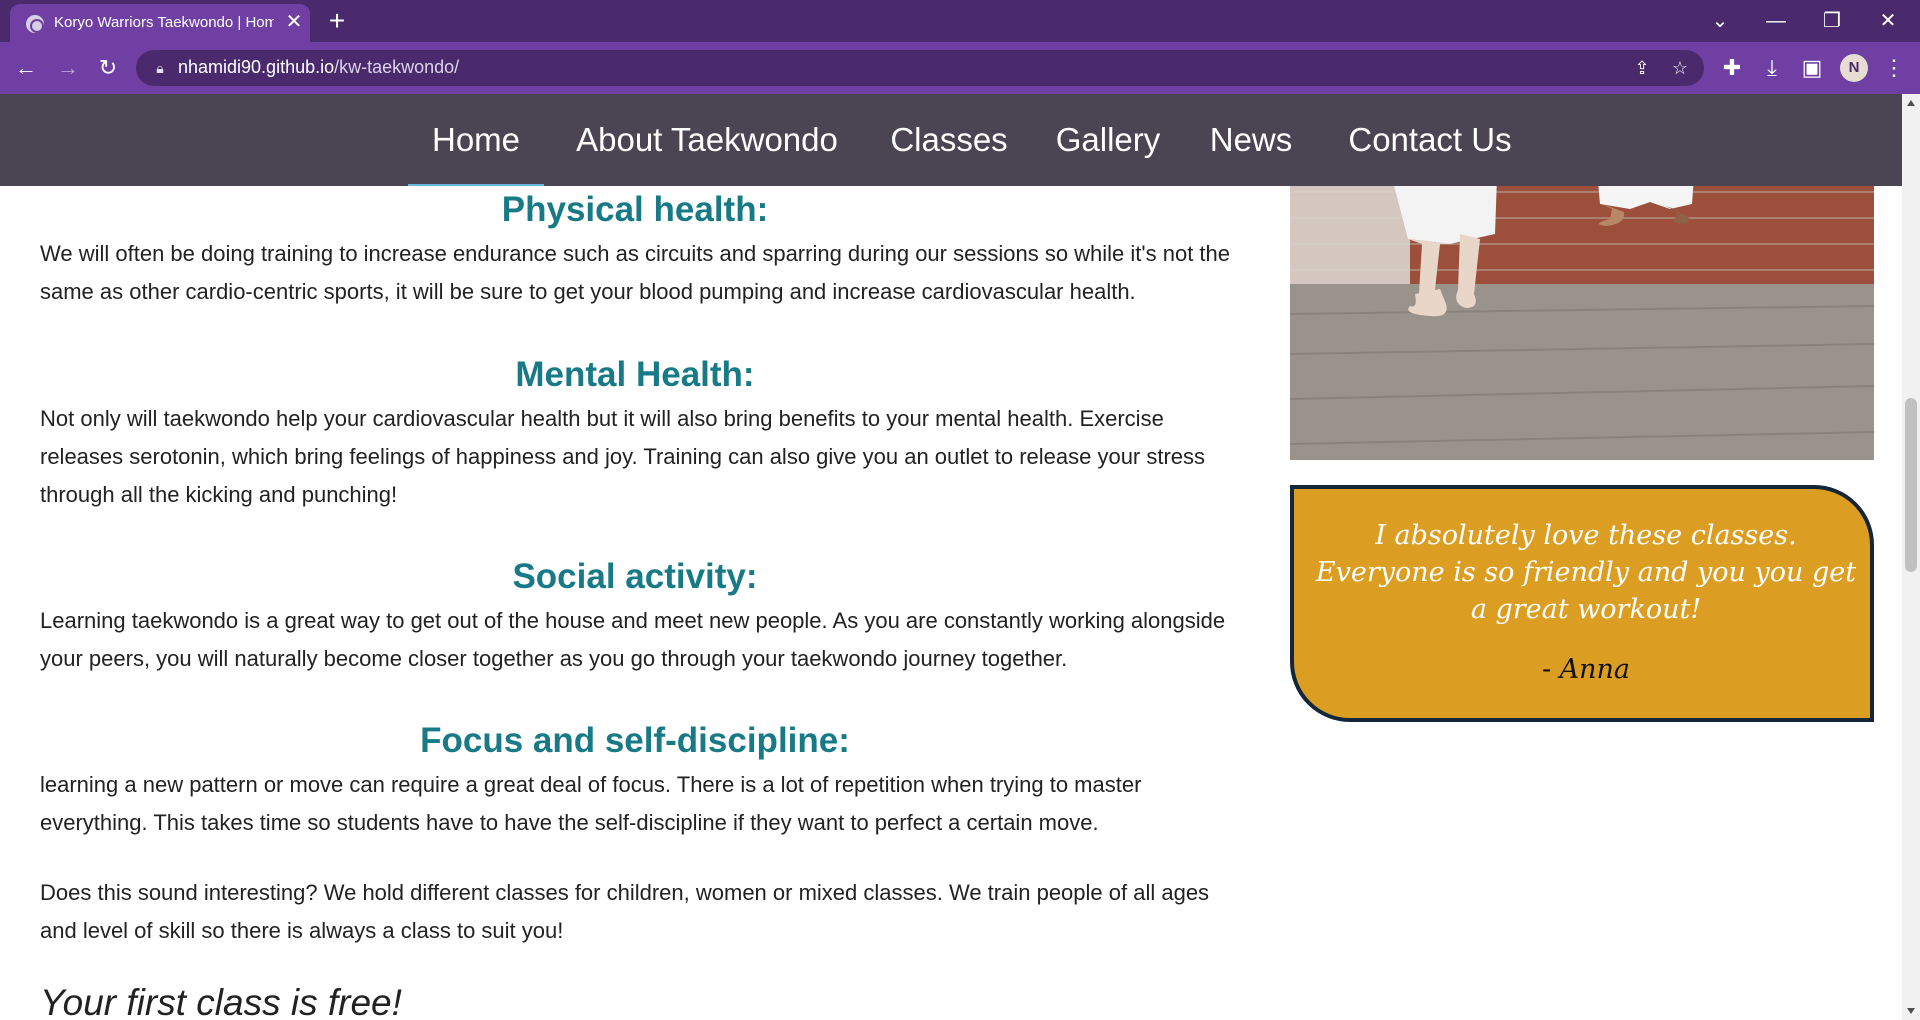 Image resolution: width=1920 pixels, height=1020 pixels. I want to click on share-icon: ⇪, so click(1642, 68).